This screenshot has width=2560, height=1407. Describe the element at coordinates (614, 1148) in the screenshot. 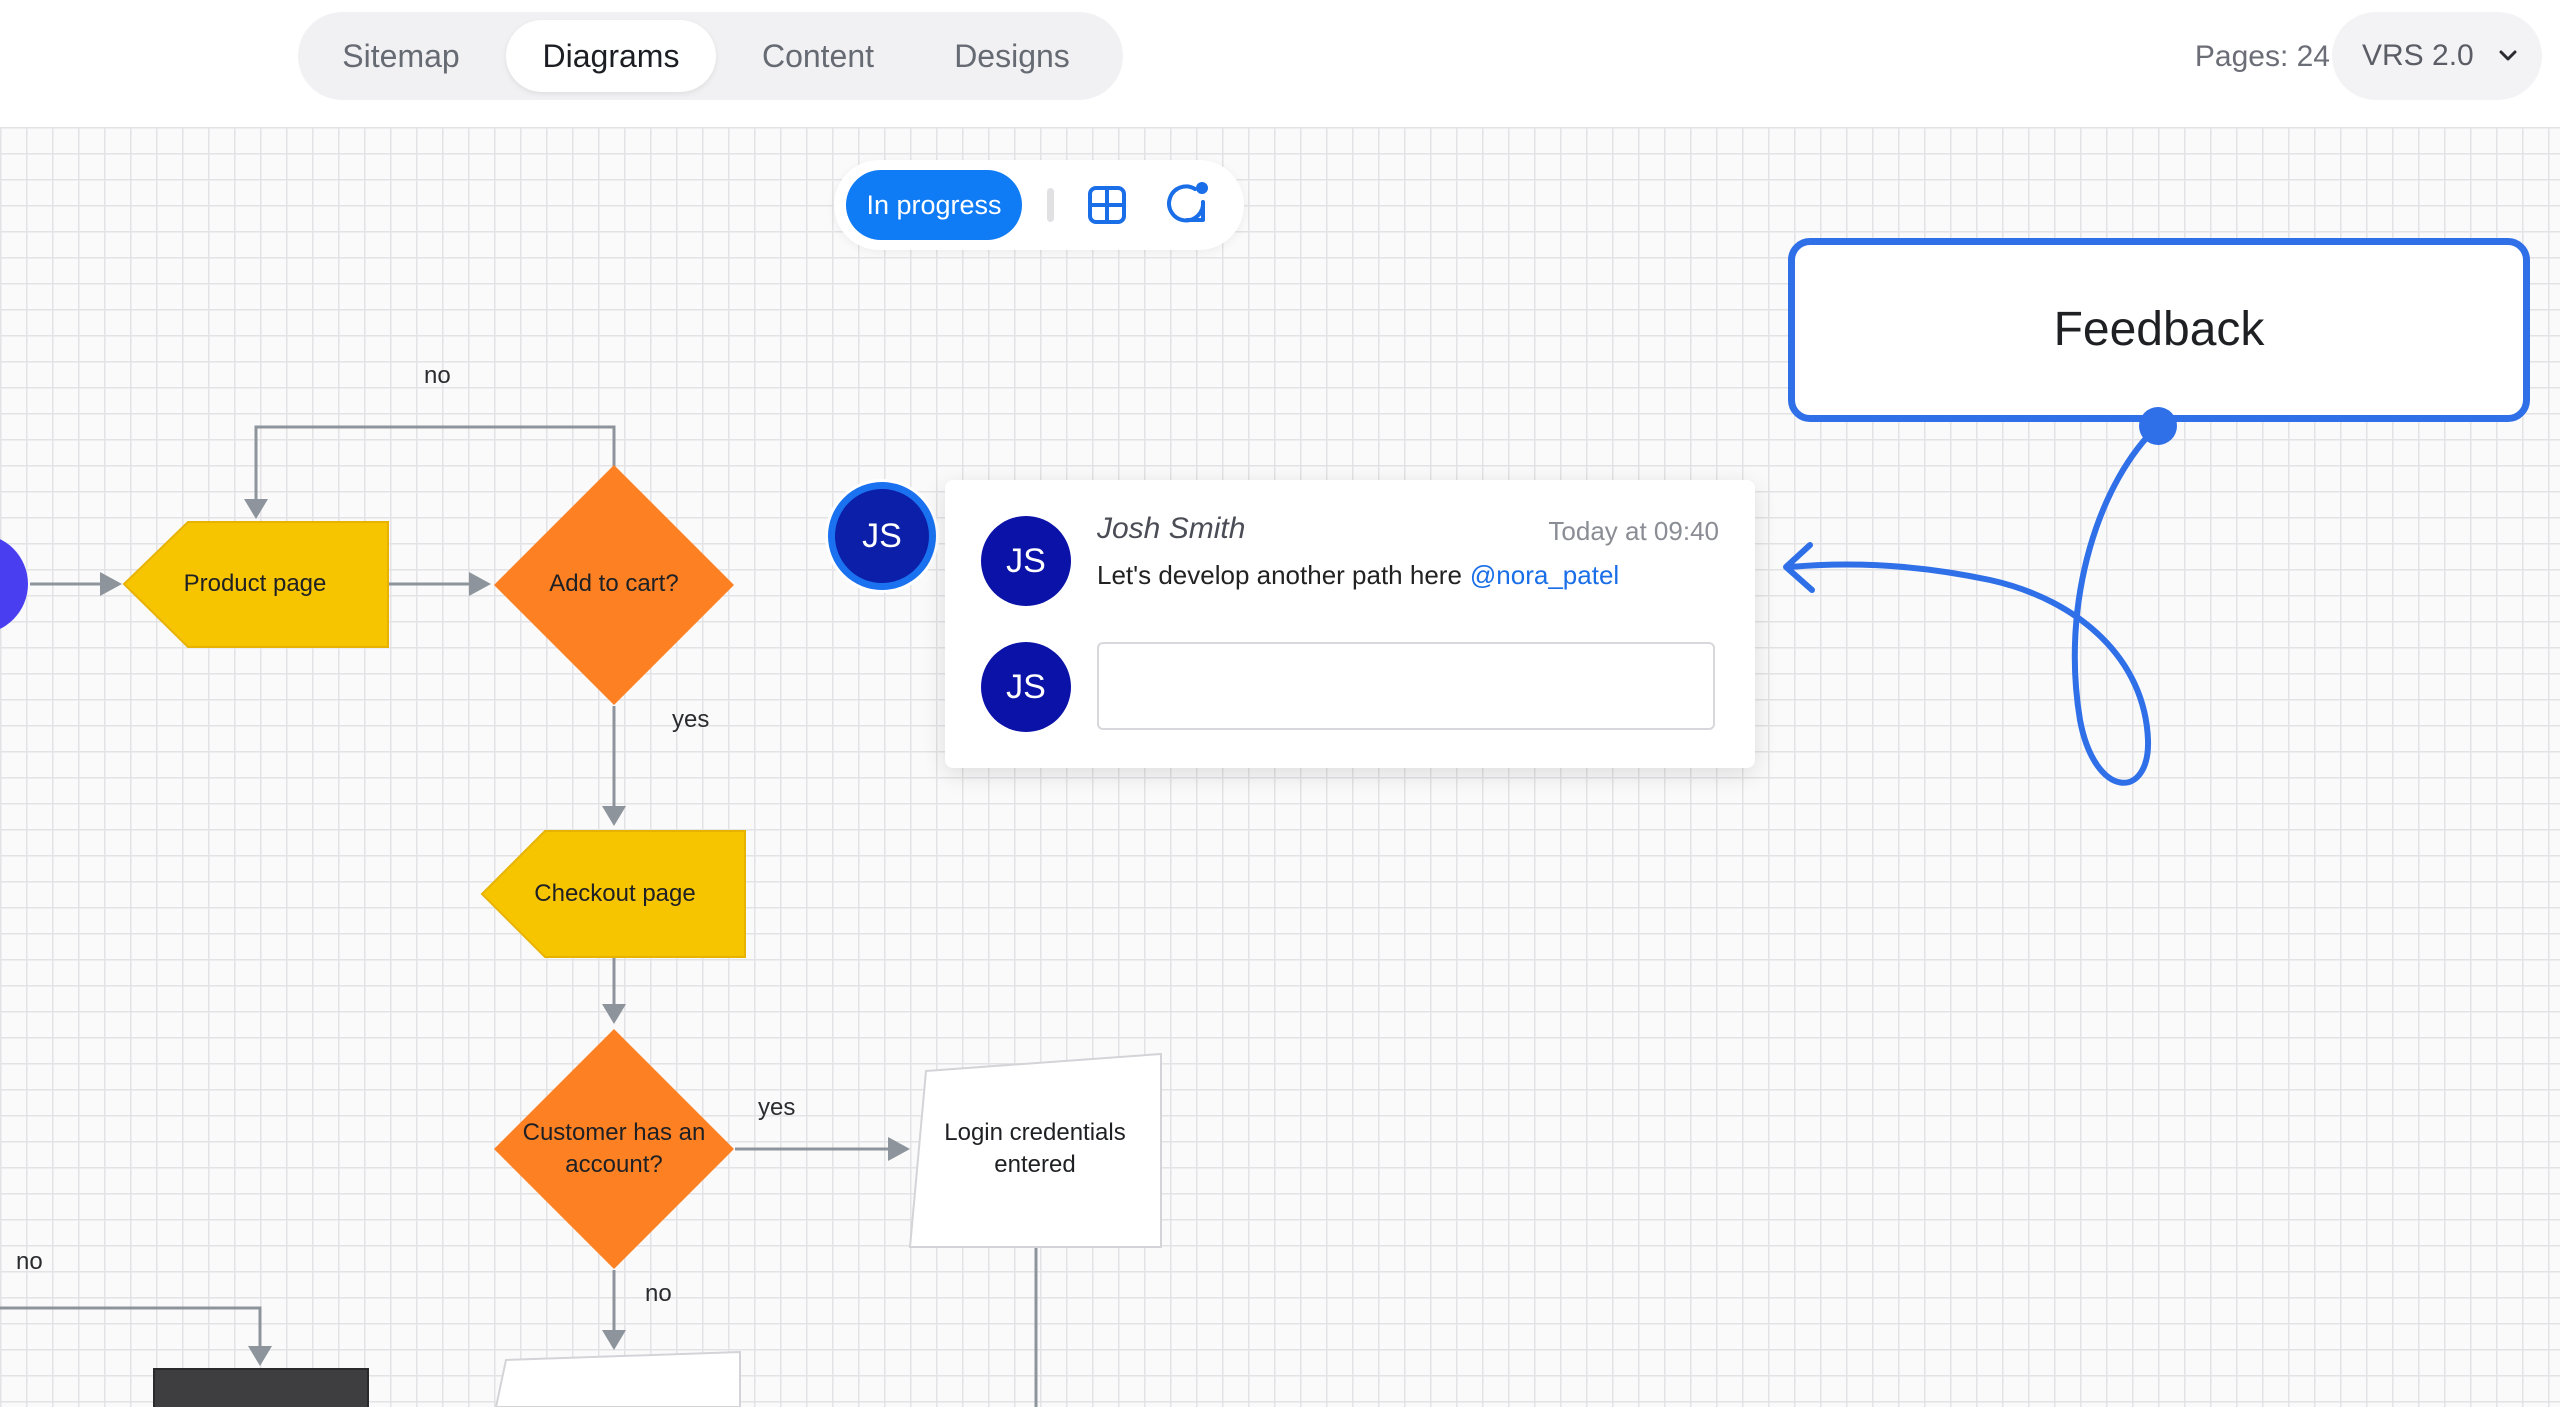

I see `has-account-label: Customer has an account?` at that location.